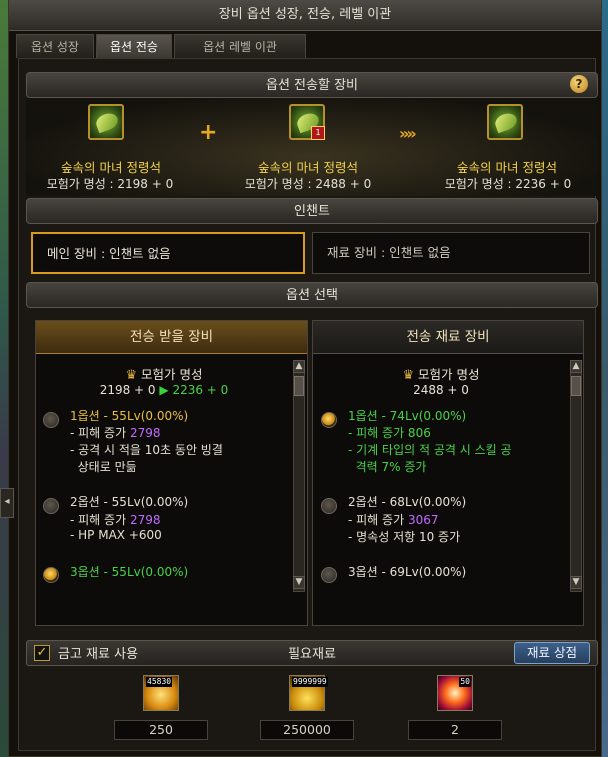 The image size is (608, 757). I want to click on left-fame-values: 2198 + 0 ▶ 2236 + 0, so click(164, 390).